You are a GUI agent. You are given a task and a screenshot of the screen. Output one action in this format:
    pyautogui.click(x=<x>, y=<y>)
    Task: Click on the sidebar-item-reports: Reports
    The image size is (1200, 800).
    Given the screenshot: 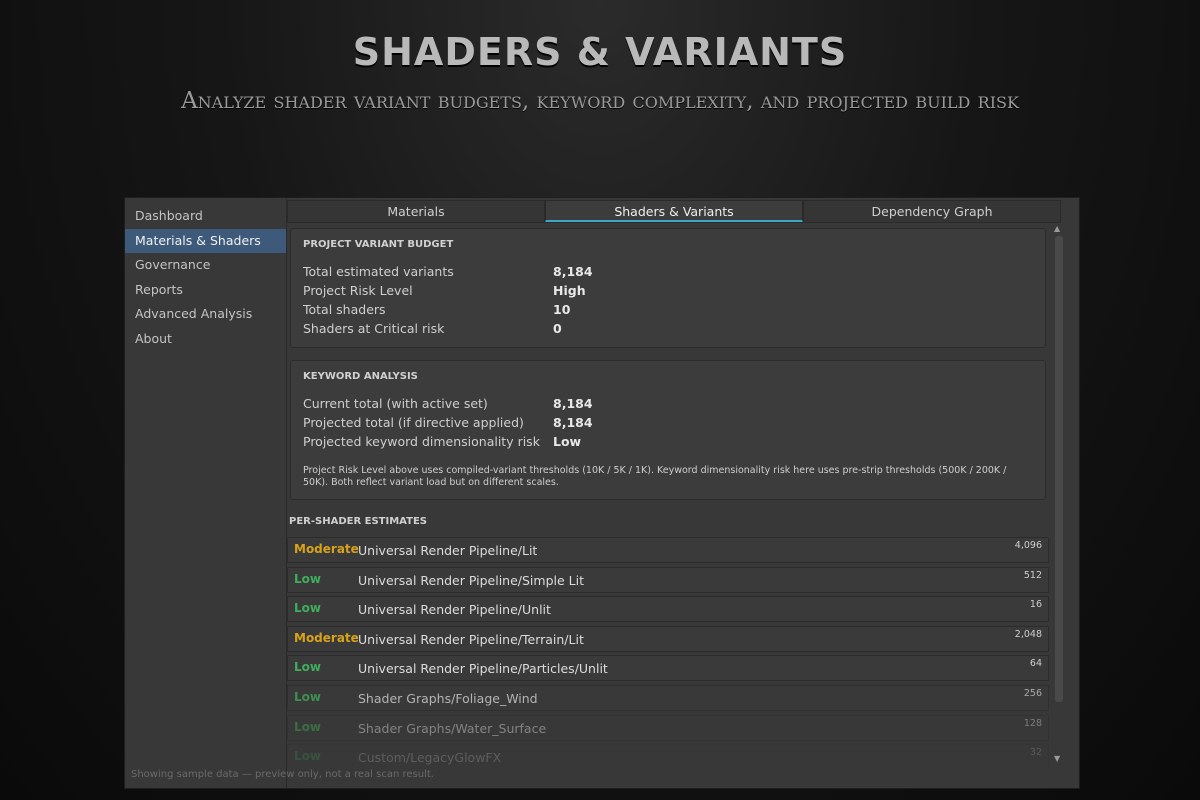 What is the action you would take?
    pyautogui.click(x=205, y=290)
    